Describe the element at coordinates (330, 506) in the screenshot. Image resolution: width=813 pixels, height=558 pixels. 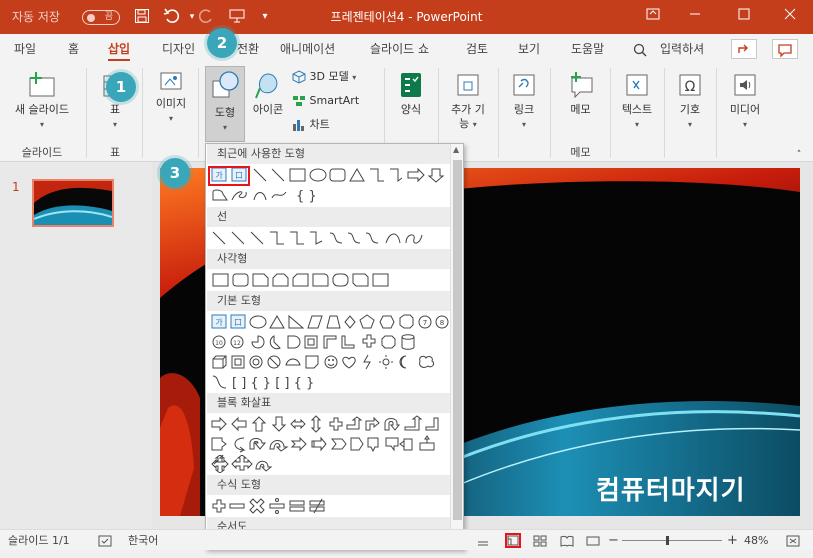
I see `equation-shapes-row` at that location.